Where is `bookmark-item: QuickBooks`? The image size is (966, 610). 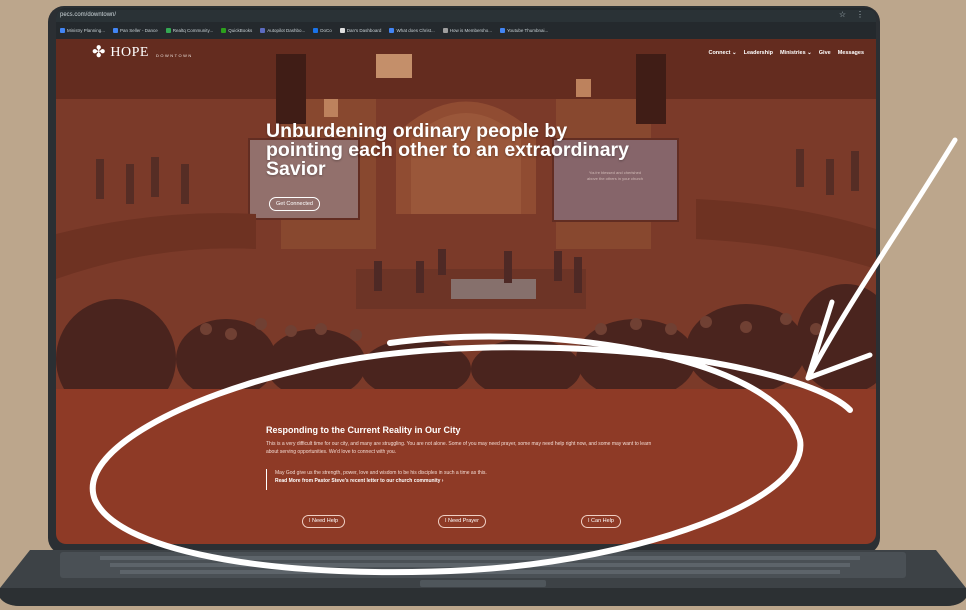 bookmark-item: QuickBooks is located at coordinates (236, 30).